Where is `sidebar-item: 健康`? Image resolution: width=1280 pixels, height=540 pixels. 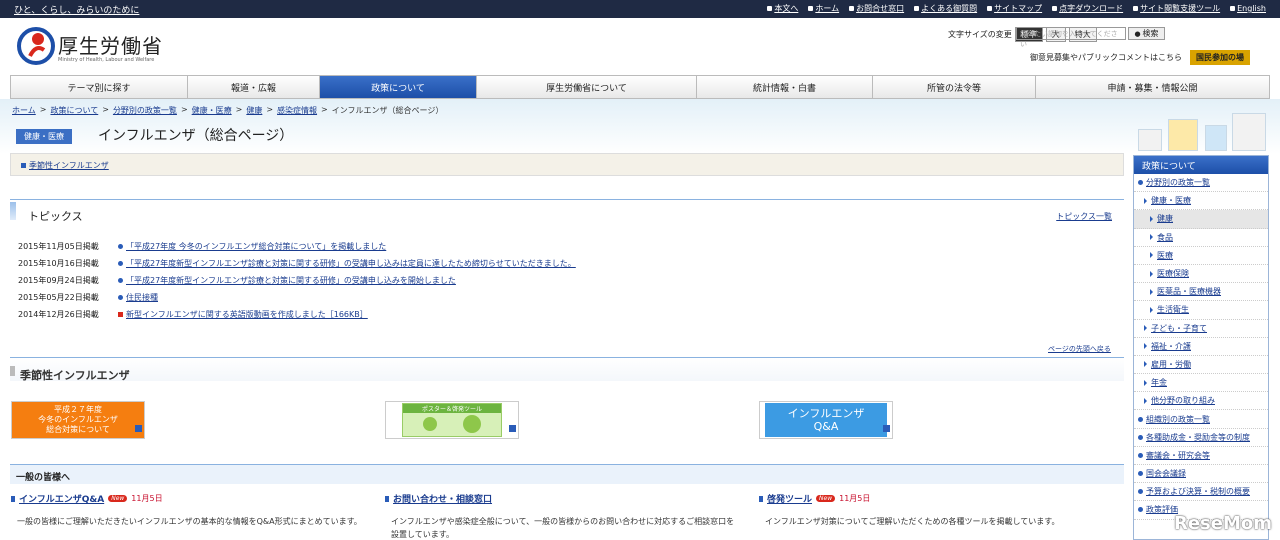 sidebar-item: 健康 is located at coordinates (1201, 219).